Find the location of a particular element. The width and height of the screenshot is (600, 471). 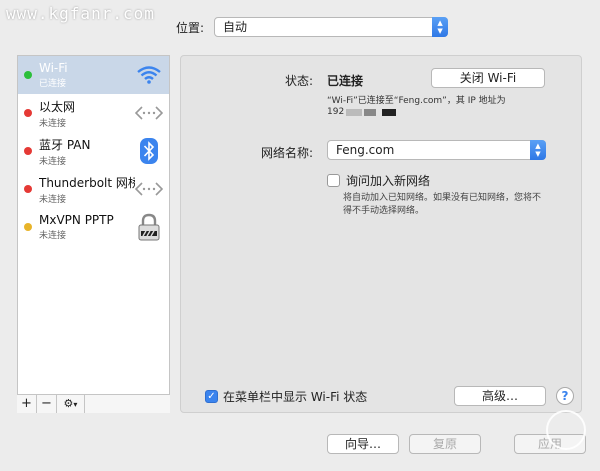

ask-join-row: 询问加入新网络 is located at coordinates (378, 180).